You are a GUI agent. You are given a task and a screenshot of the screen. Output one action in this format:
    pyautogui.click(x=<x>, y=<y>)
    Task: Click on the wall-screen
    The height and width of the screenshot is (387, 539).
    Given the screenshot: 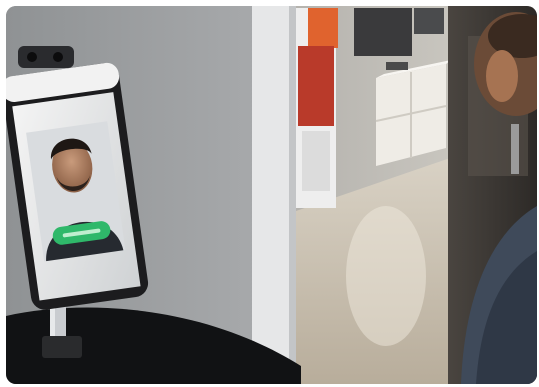 What is the action you would take?
    pyautogui.click(x=383, y=32)
    